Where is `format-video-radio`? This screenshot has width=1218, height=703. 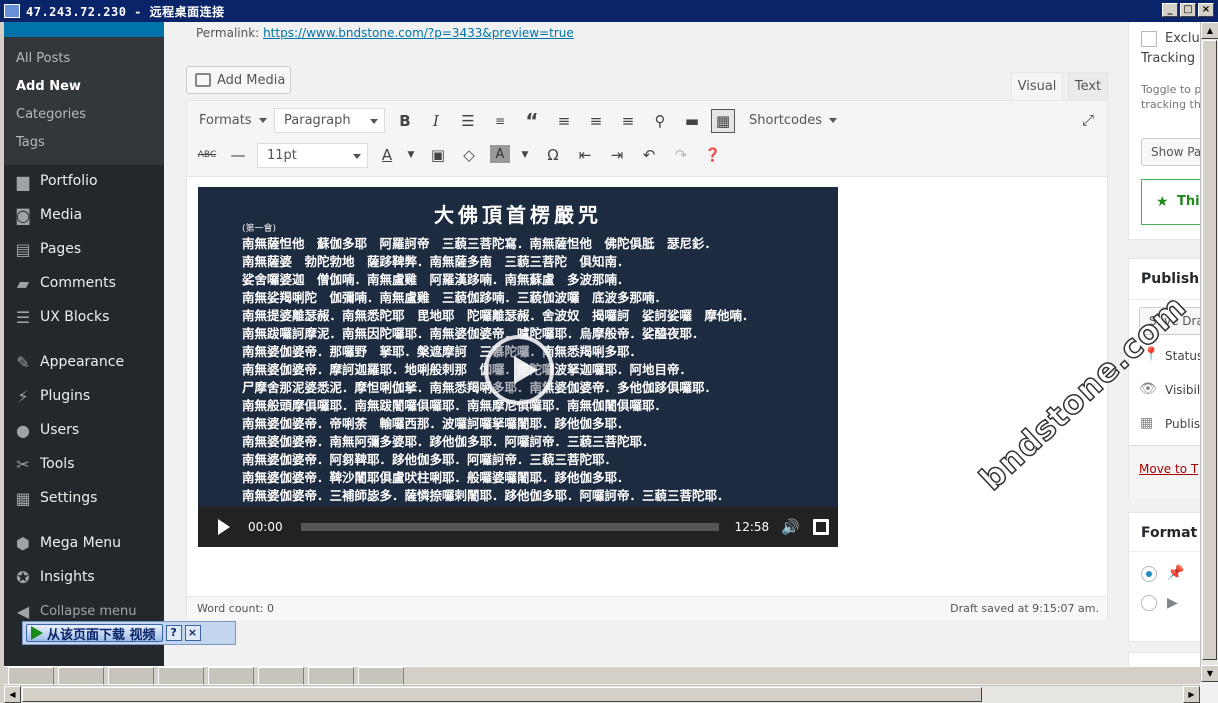 format-video-radio is located at coordinates (1149, 603).